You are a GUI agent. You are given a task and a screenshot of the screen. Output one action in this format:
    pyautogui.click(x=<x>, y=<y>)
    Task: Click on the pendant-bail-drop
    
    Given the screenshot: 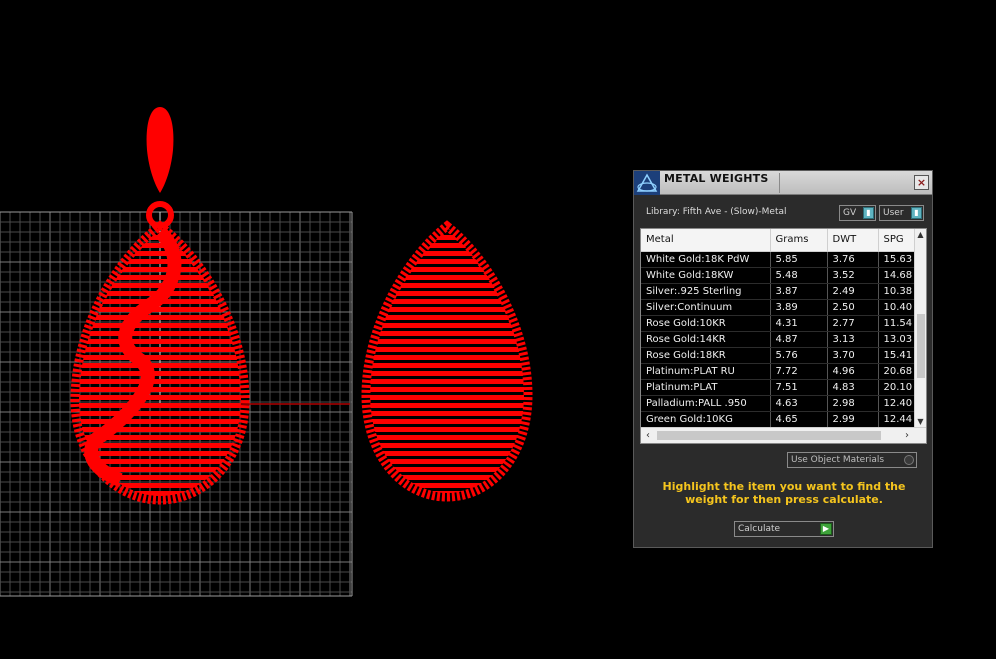 What is the action you would take?
    pyautogui.click(x=160, y=150)
    